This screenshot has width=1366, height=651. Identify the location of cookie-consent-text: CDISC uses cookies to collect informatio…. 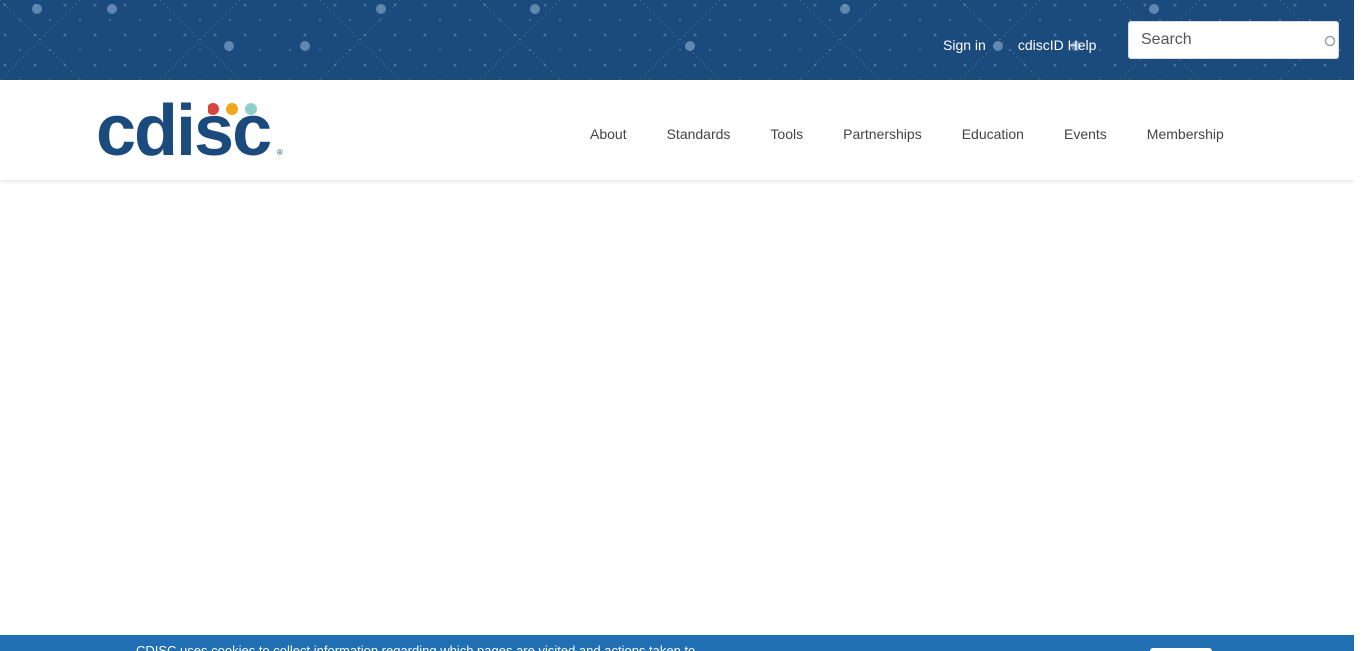
(416, 647).